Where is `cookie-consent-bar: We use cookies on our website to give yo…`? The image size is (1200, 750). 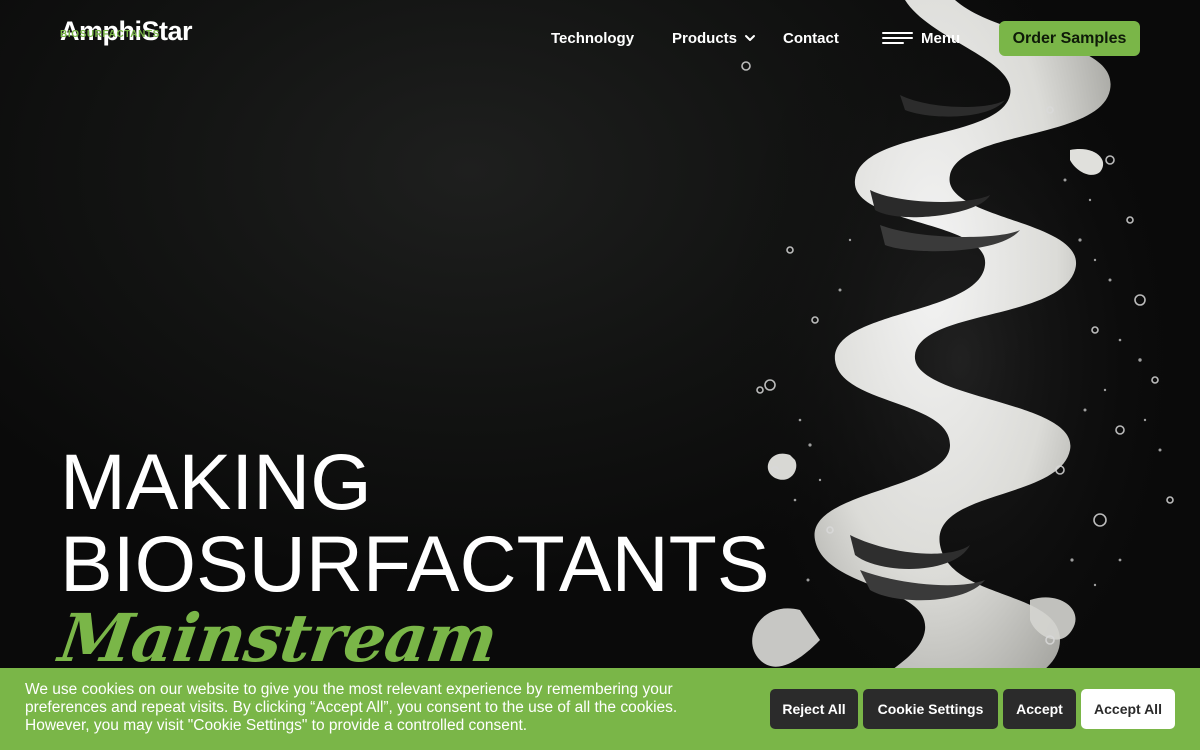 cookie-consent-bar: We use cookies on our website to give yo… is located at coordinates (600, 709).